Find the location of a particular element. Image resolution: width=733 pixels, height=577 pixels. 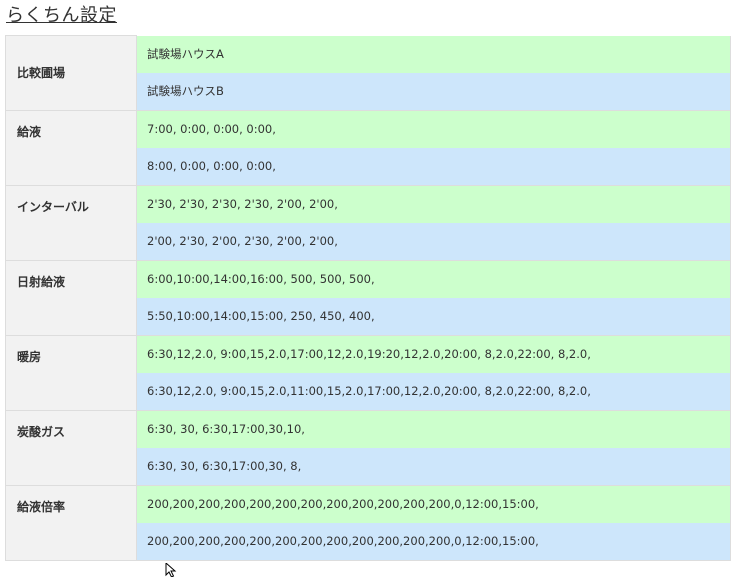

page-title: らくちん設定 is located at coordinates (61, 15).